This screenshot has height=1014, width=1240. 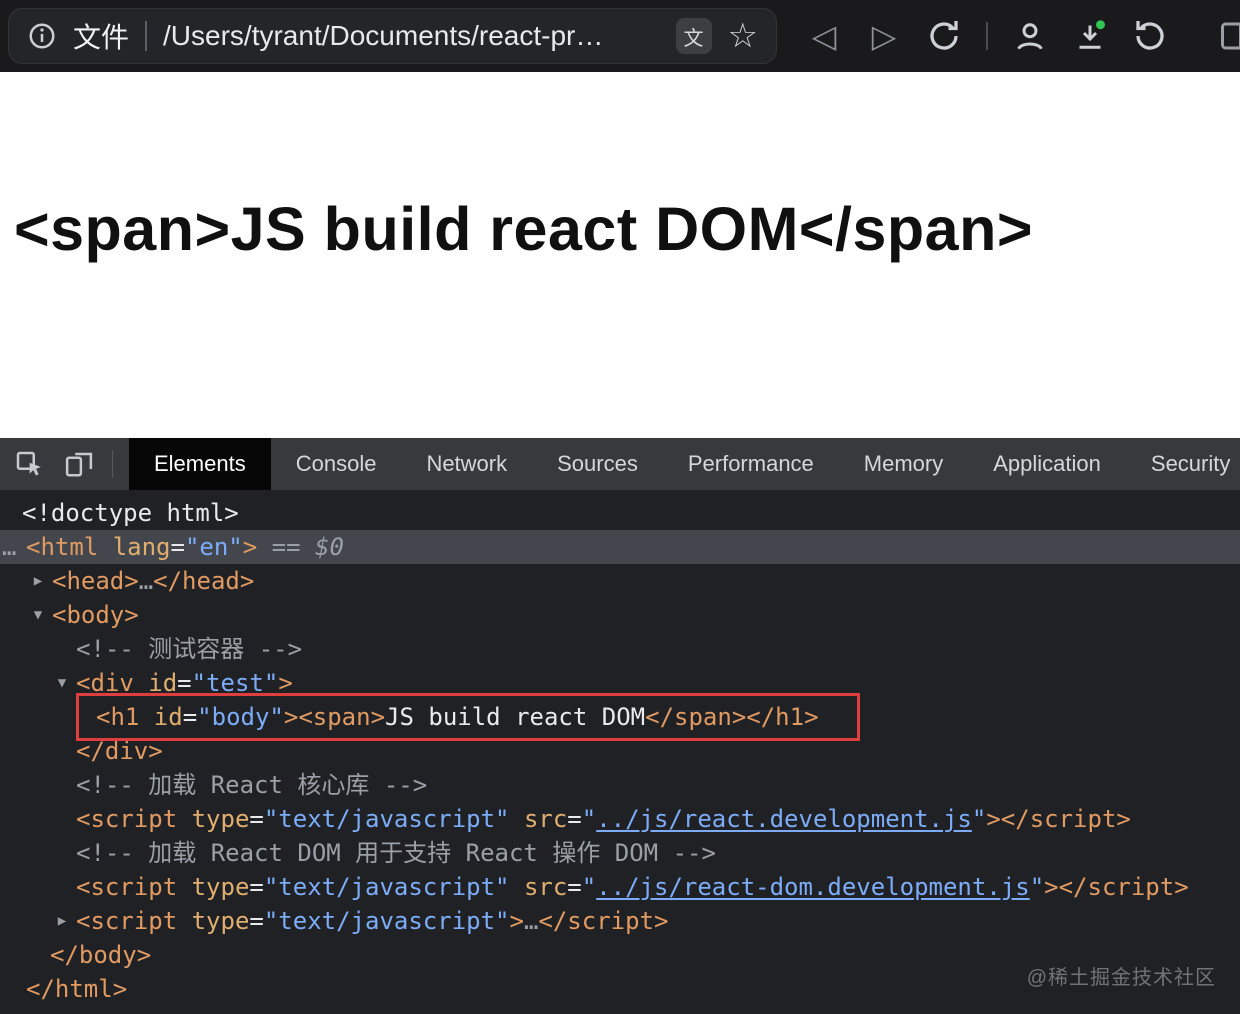 I want to click on address-bar: 文件 /Users/tyrant/Documents/react-pr… 文 ☆, so click(x=392, y=36).